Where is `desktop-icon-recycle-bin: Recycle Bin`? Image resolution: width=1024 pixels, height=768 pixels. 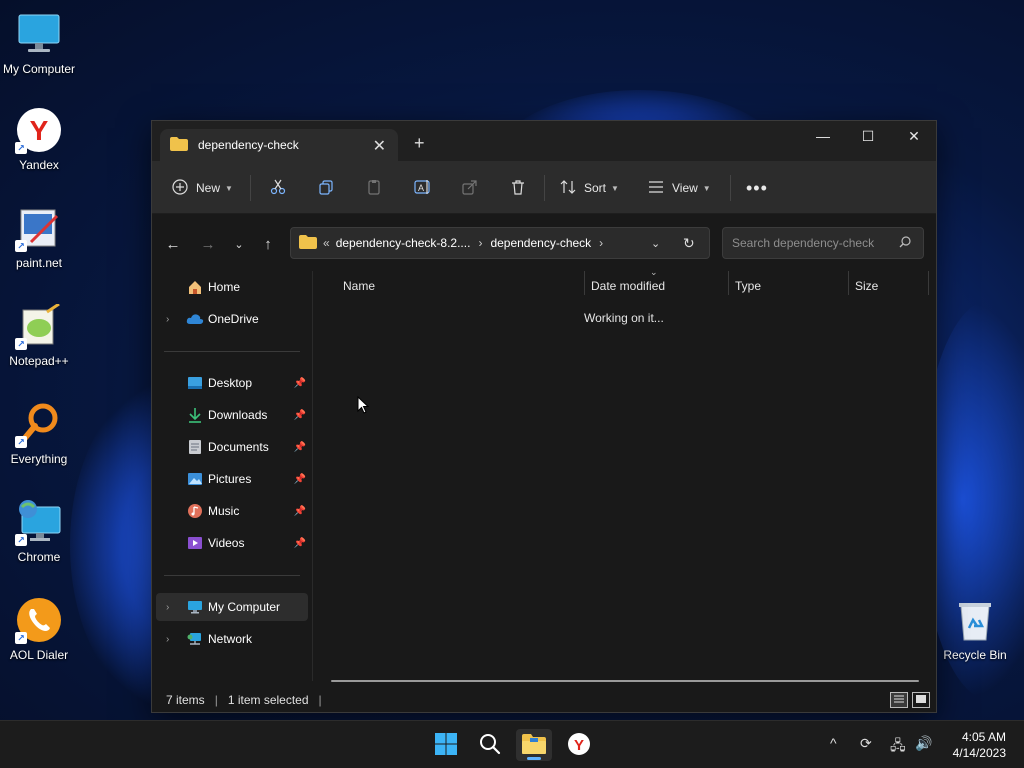 desktop-icon-recycle-bin: Recycle Bin is located at coordinates (975, 629).